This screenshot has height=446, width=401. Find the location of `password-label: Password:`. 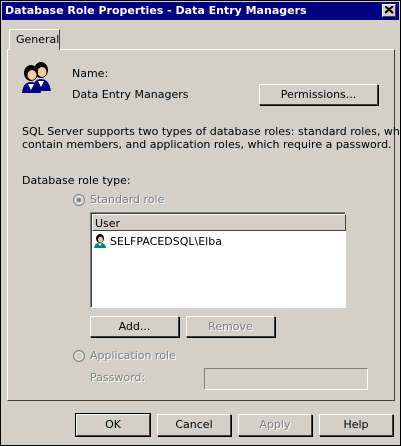

password-label: Password: is located at coordinates (118, 377).